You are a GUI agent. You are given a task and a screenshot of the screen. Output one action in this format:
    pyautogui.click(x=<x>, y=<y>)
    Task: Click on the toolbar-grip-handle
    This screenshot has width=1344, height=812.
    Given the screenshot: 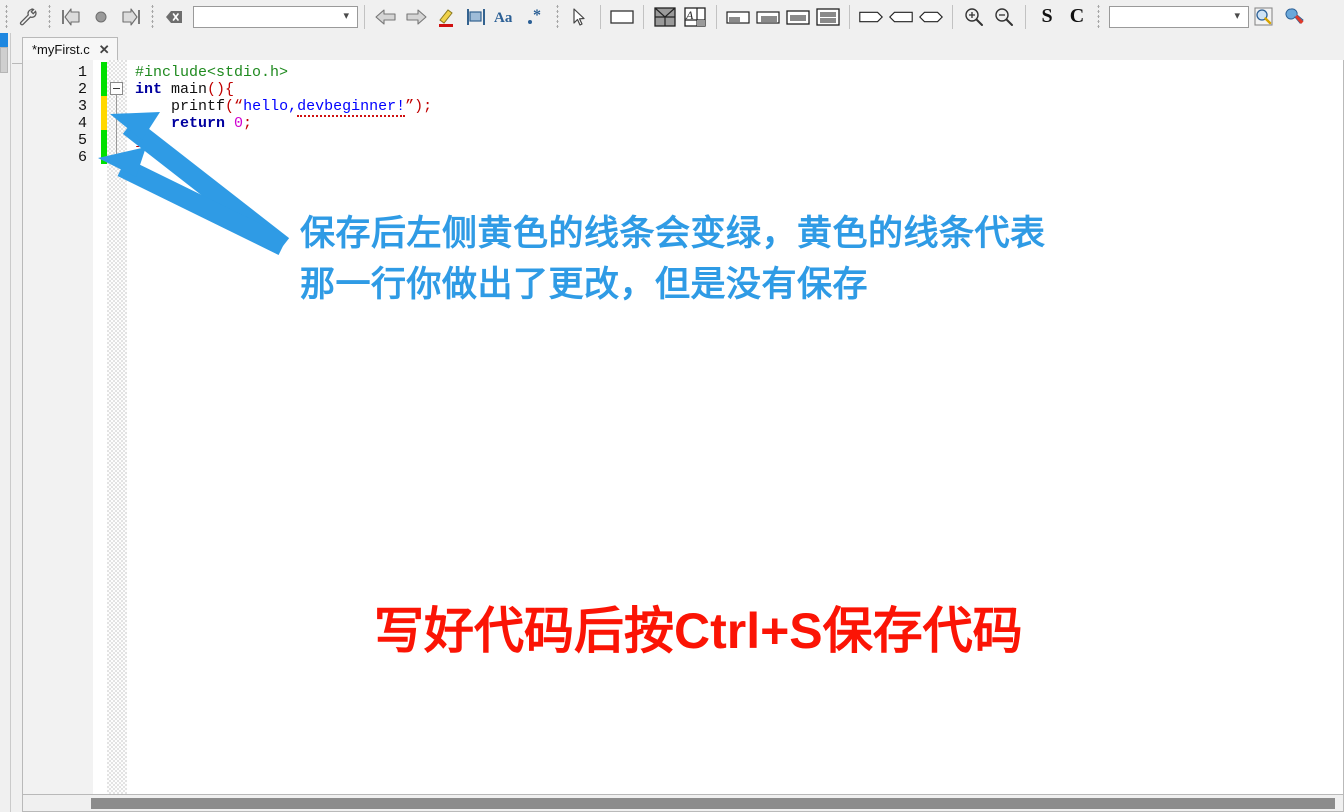 What is the action you would take?
    pyautogui.click(x=6, y=16)
    